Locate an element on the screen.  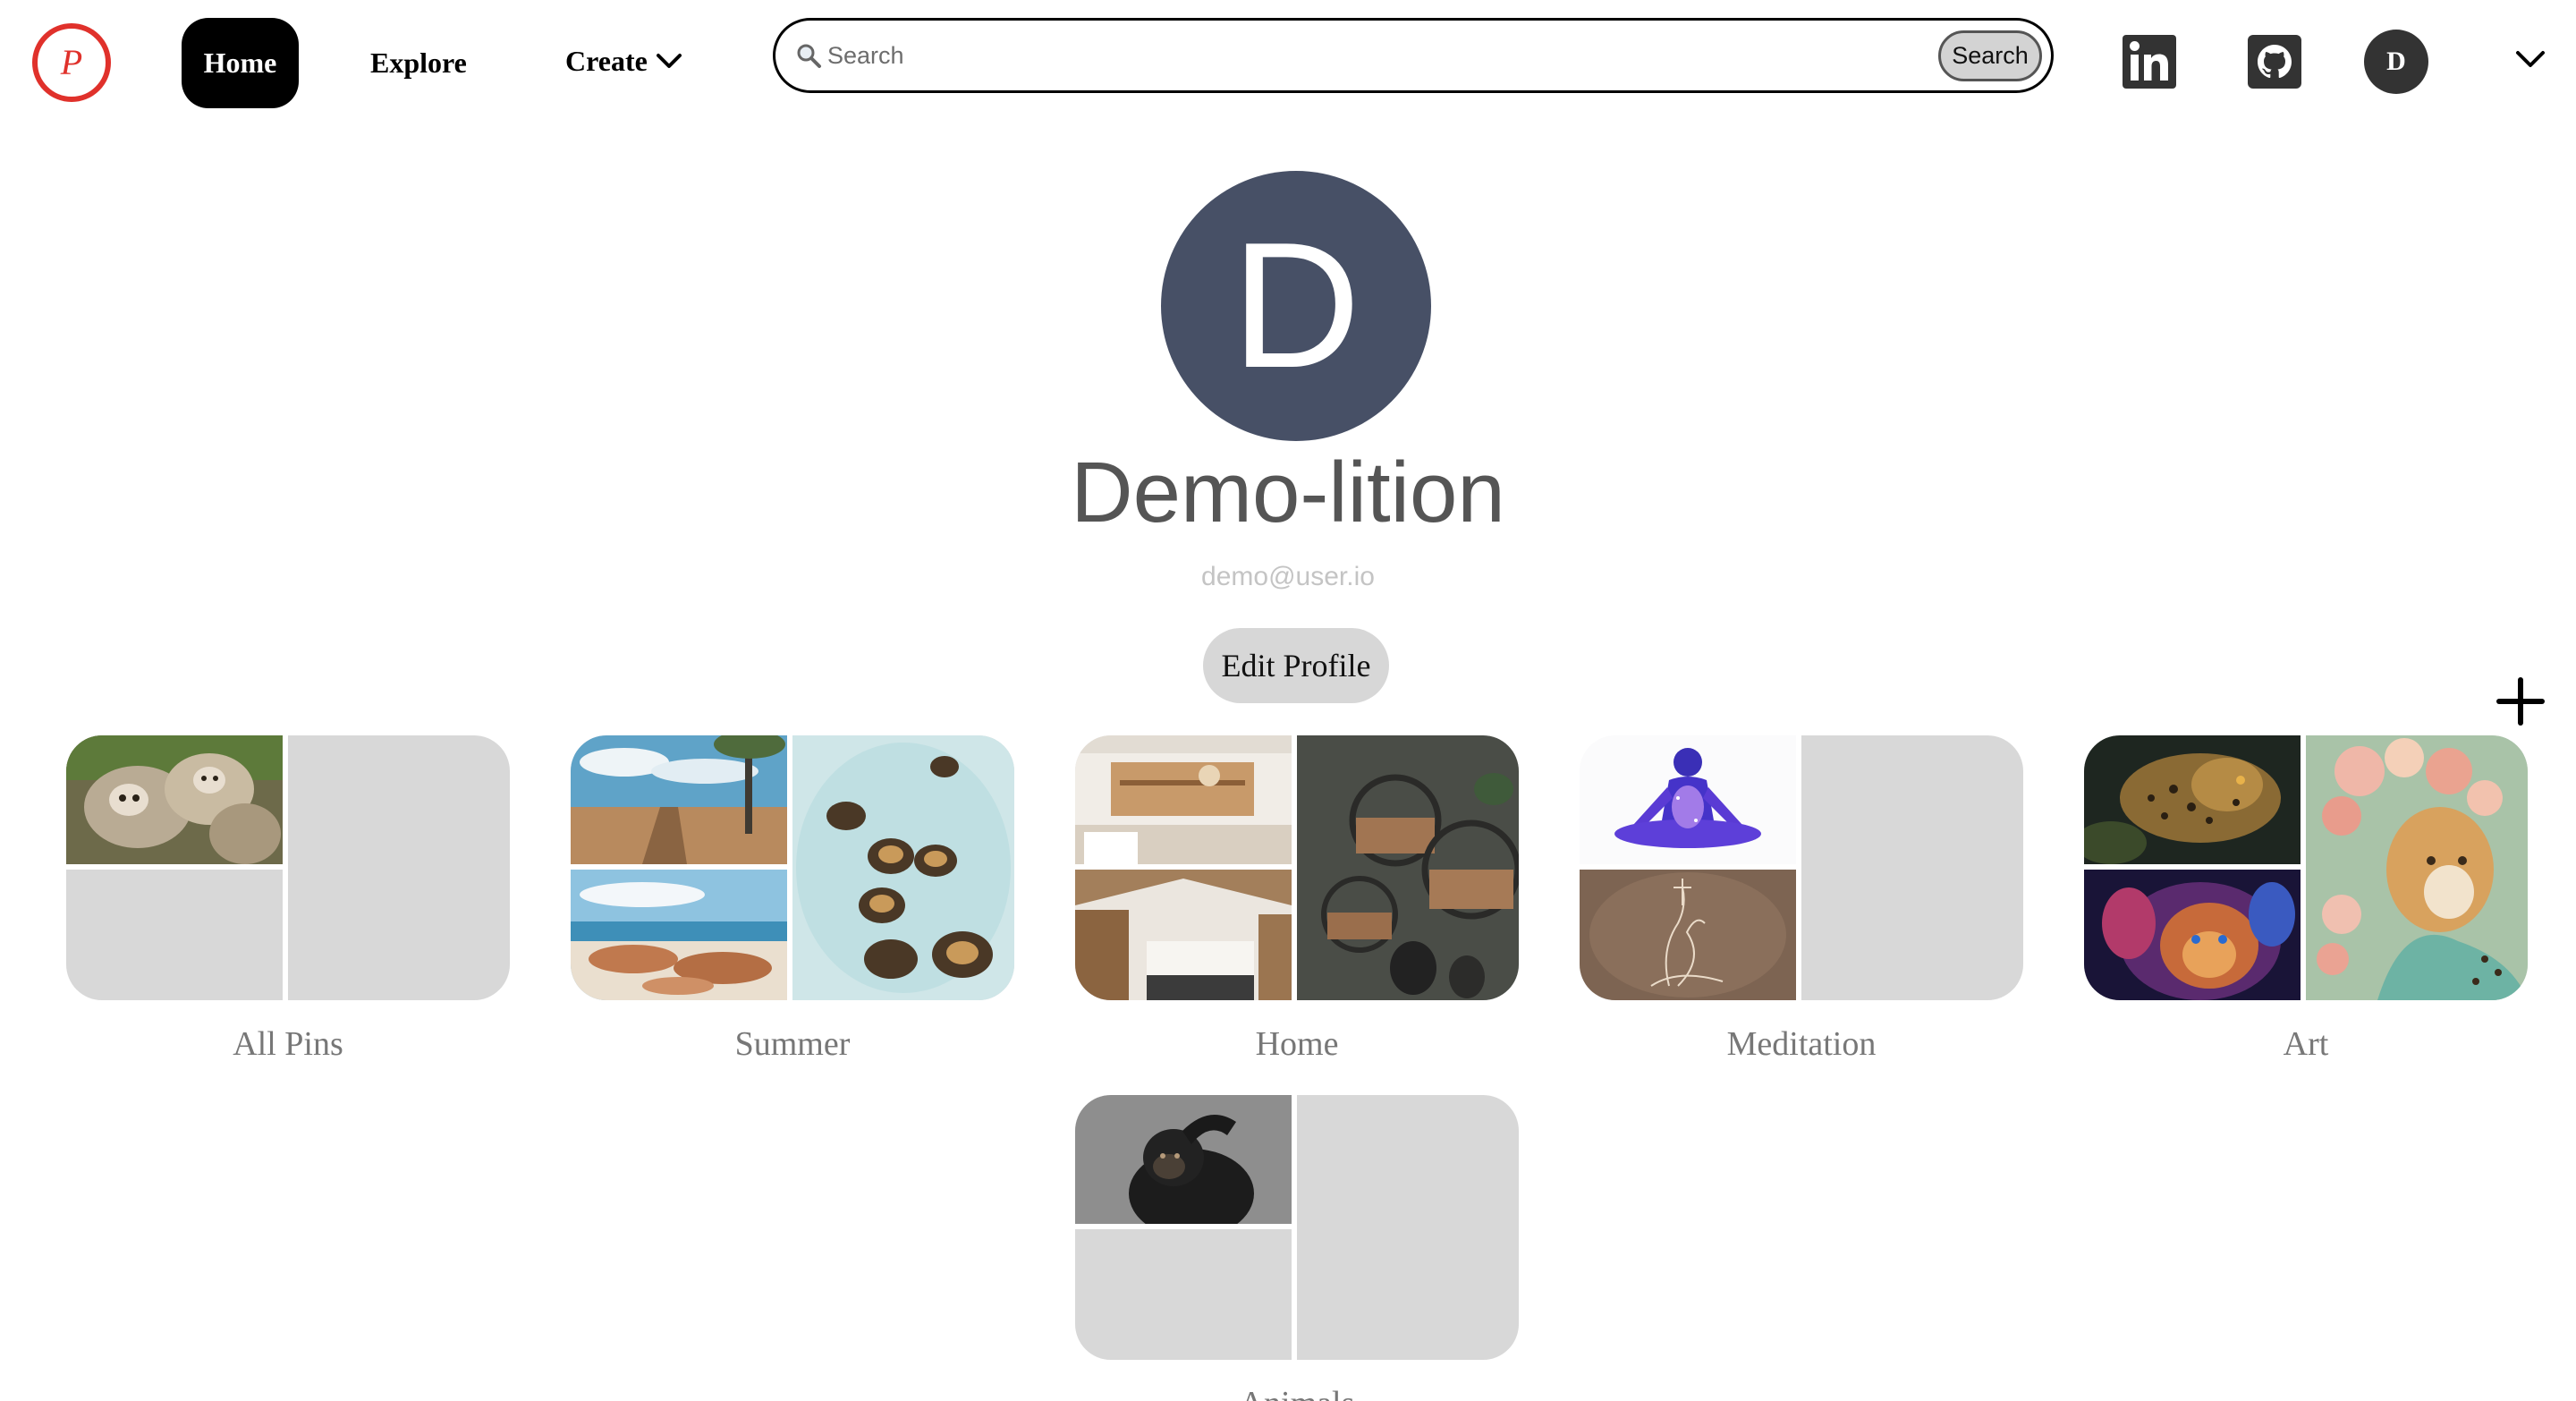
nav-create-label: Create is located at coordinates (606, 61).